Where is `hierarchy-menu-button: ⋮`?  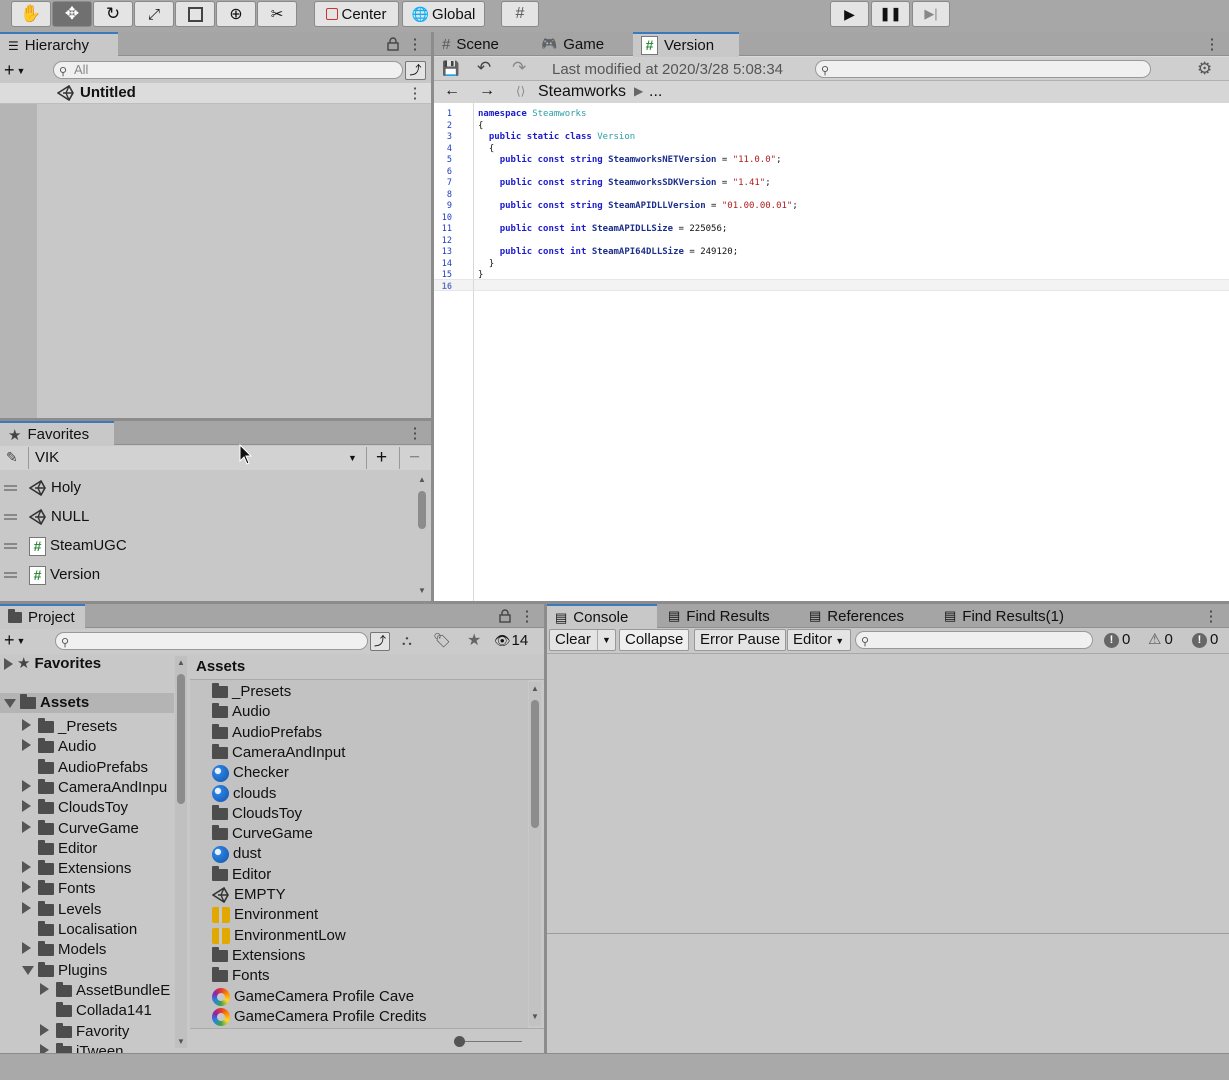 hierarchy-menu-button: ⋮ is located at coordinates (415, 44).